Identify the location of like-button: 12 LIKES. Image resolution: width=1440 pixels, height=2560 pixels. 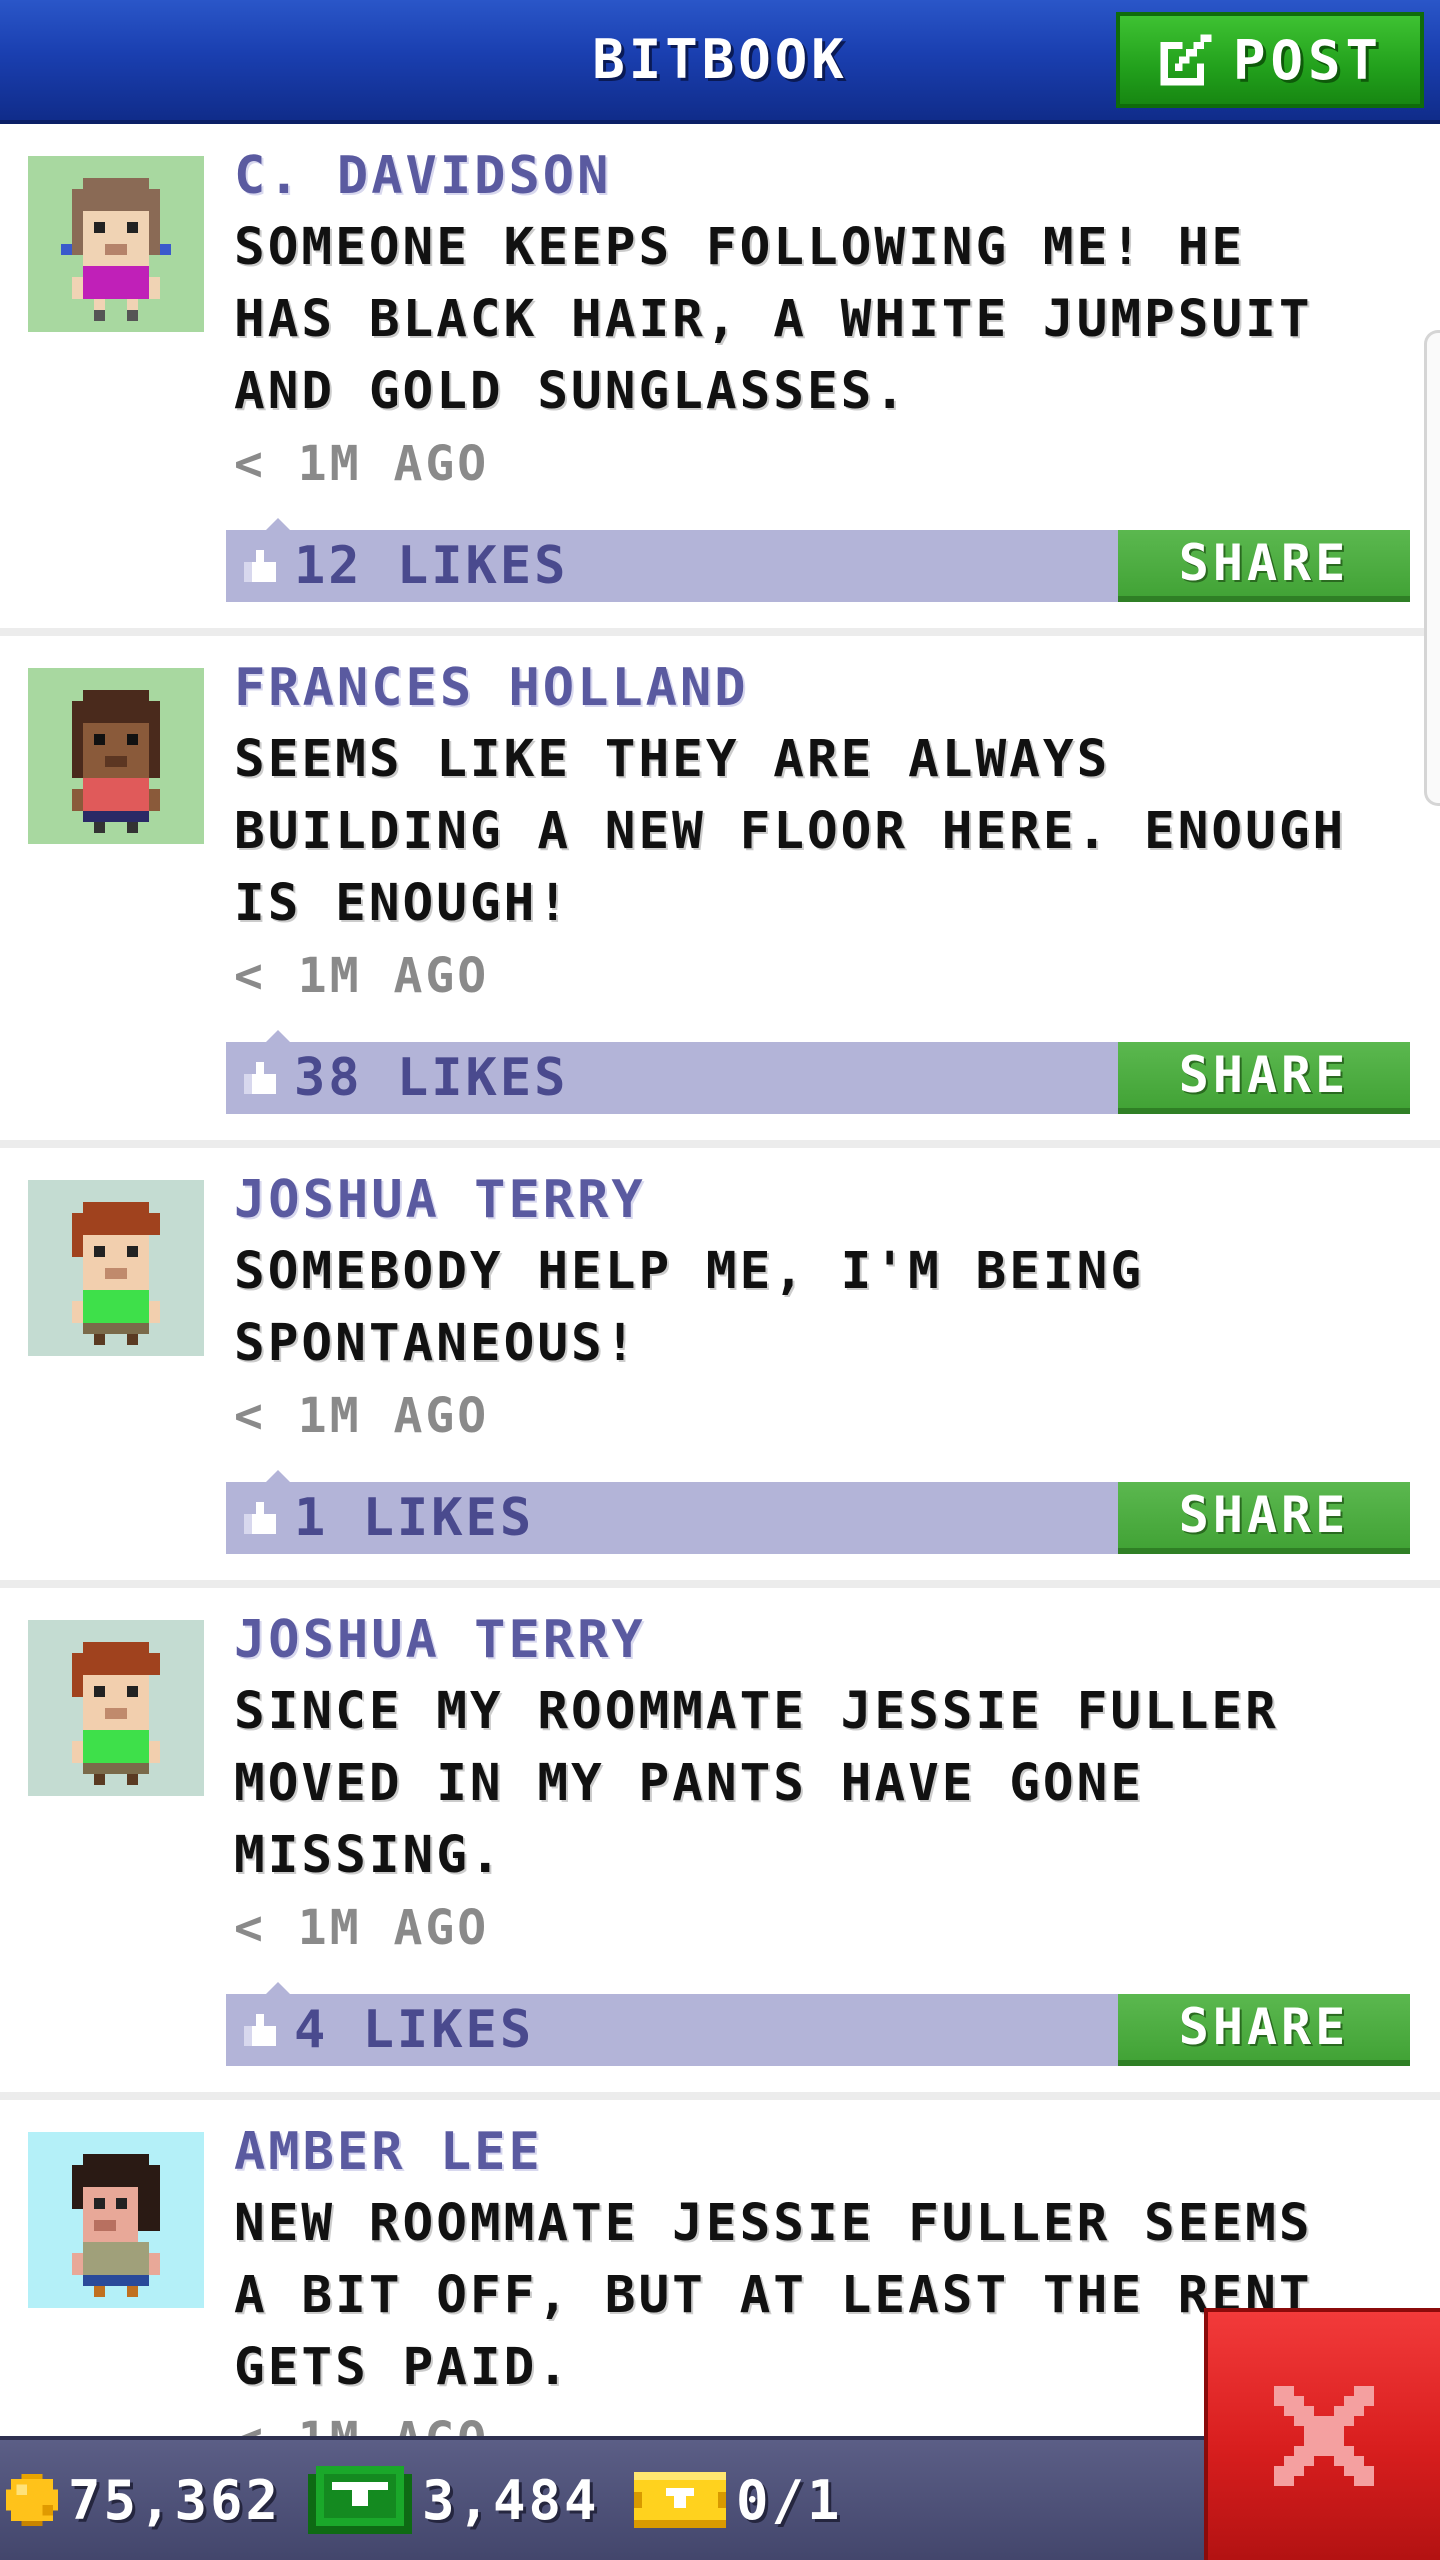
(397, 566).